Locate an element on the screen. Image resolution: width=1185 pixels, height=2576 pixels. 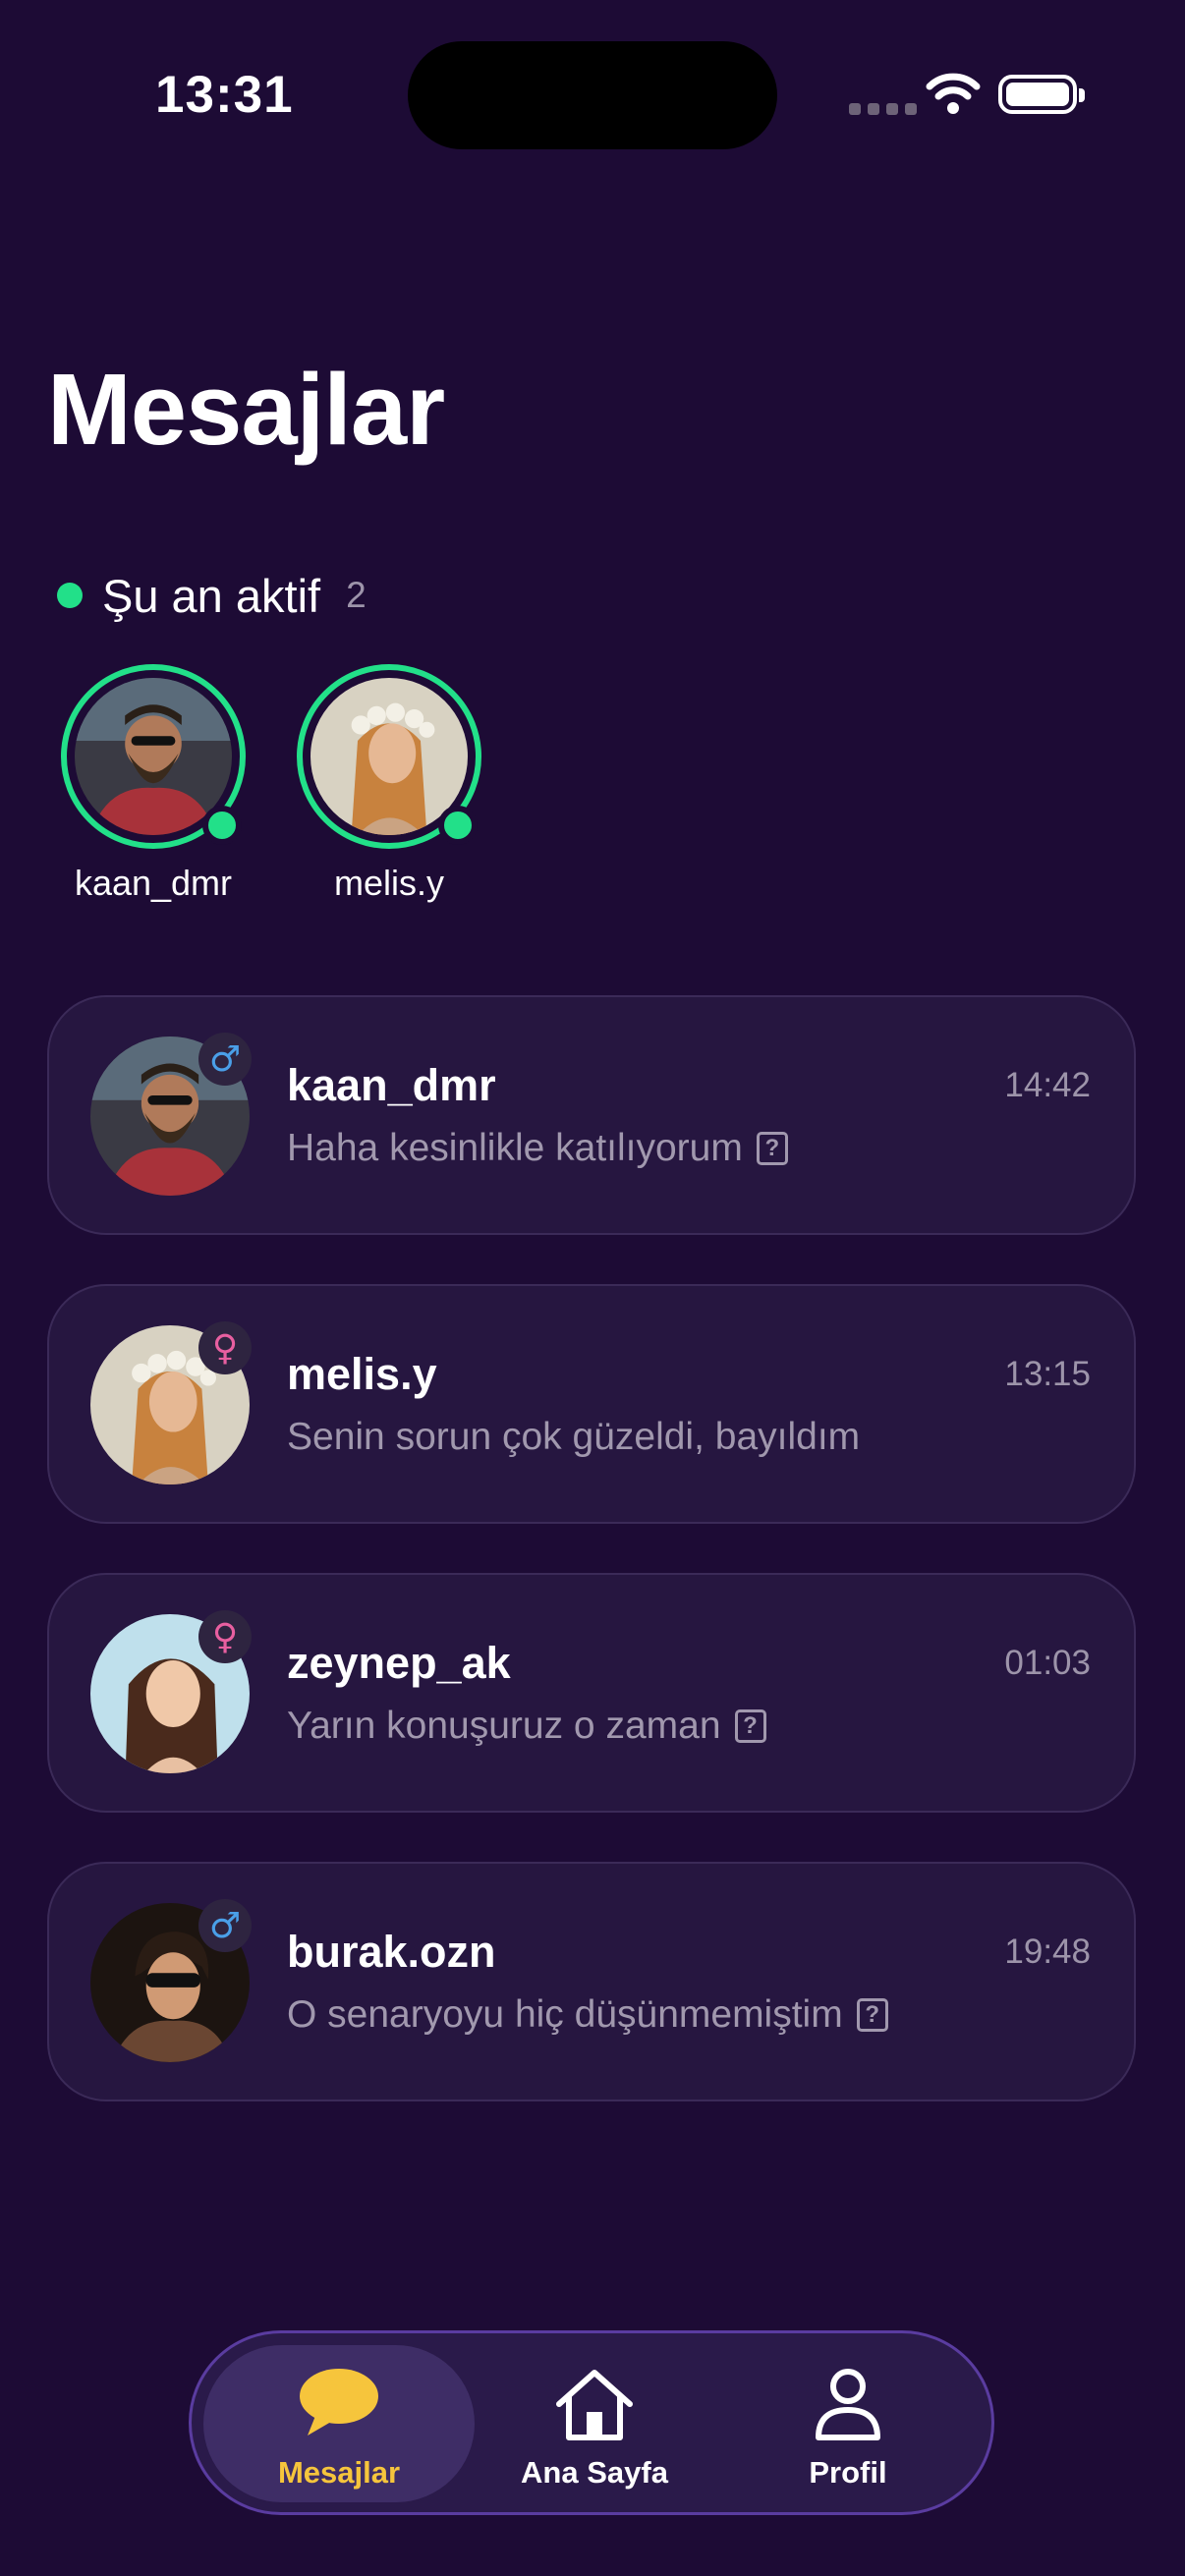
chat-last-message: Yarın konuşuruz o zaman ? is located at coordinates (527, 1726).